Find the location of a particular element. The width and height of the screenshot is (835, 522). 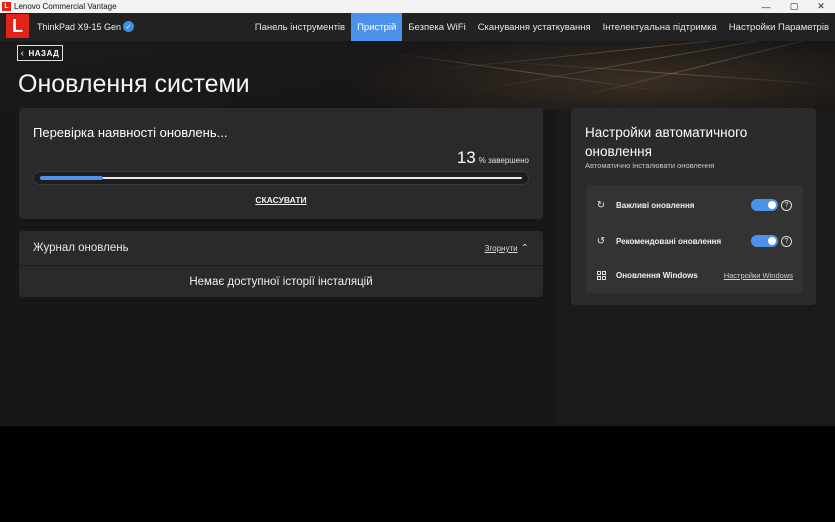

sync-icon: ↻ is located at coordinates (601, 205).